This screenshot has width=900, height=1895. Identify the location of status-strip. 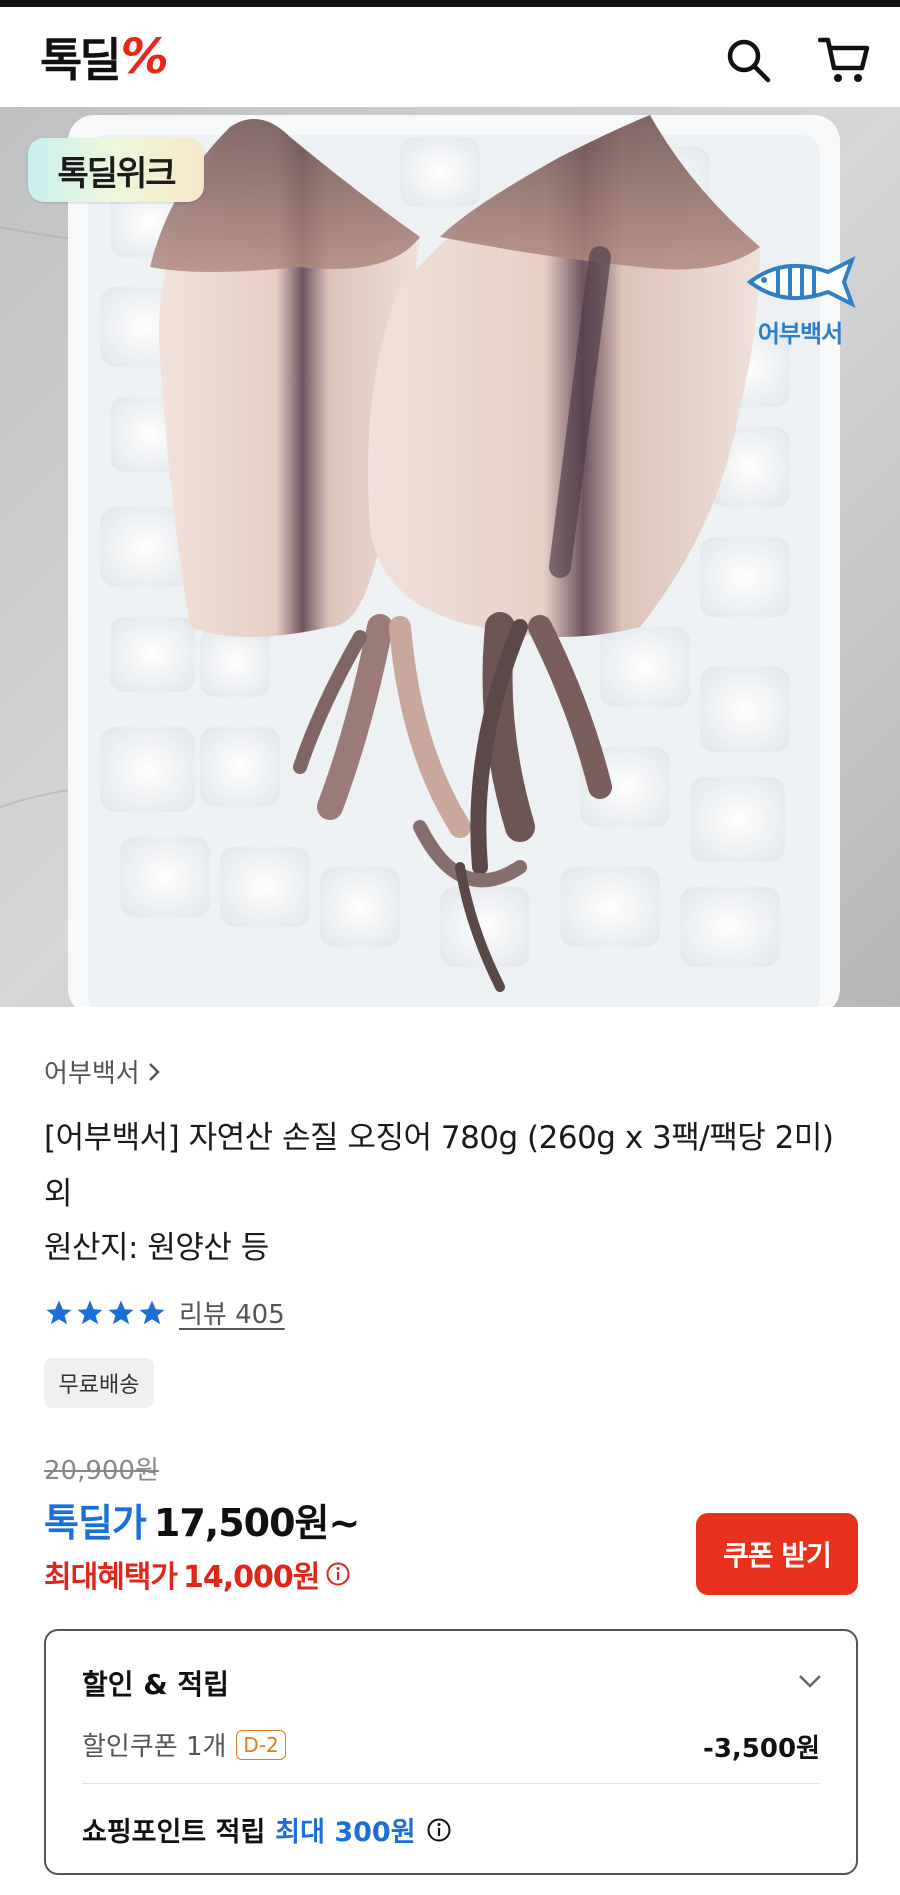
(450, 3).